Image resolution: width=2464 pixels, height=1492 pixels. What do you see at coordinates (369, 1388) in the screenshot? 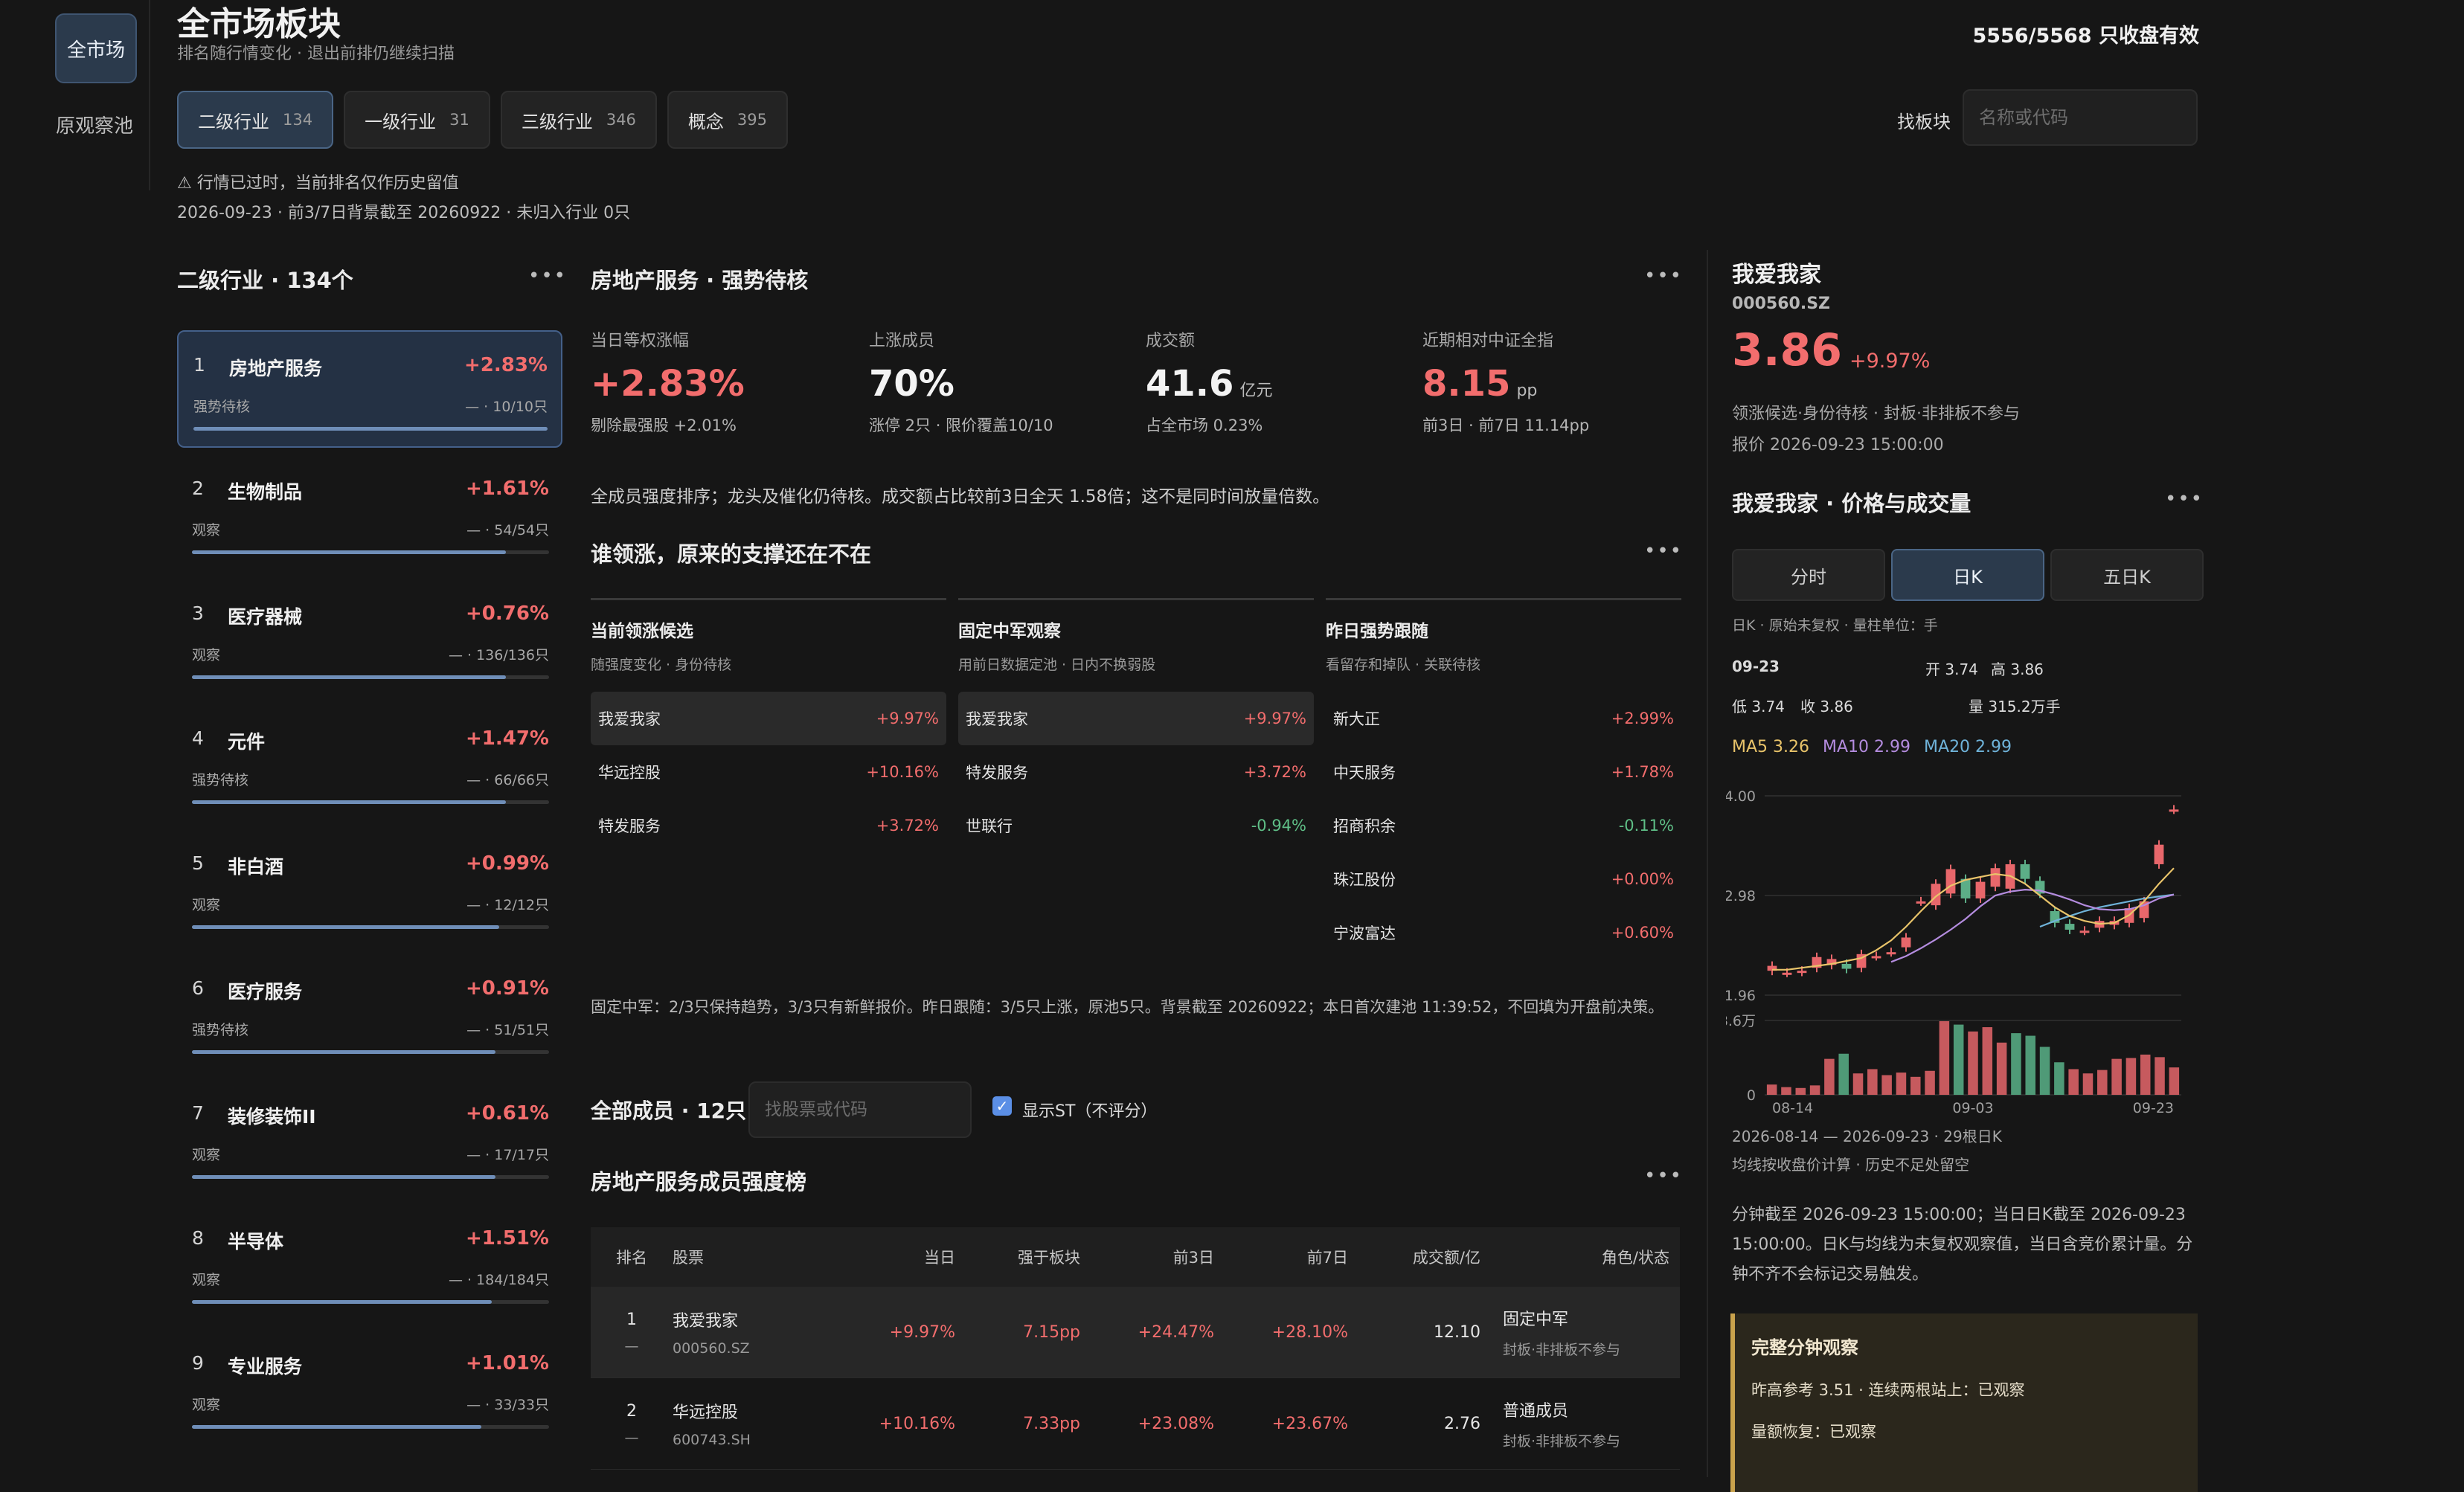
I see `sector-card: 9 专业服务 +1.01% 观察 — · 33/33只` at bounding box center [369, 1388].